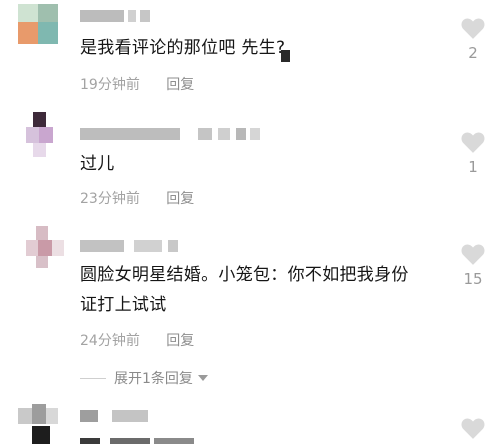 The height and width of the screenshot is (444, 500). What do you see at coordinates (183, 48) in the screenshot?
I see `comment-text: 是我看评论的那位吧 先生?` at bounding box center [183, 48].